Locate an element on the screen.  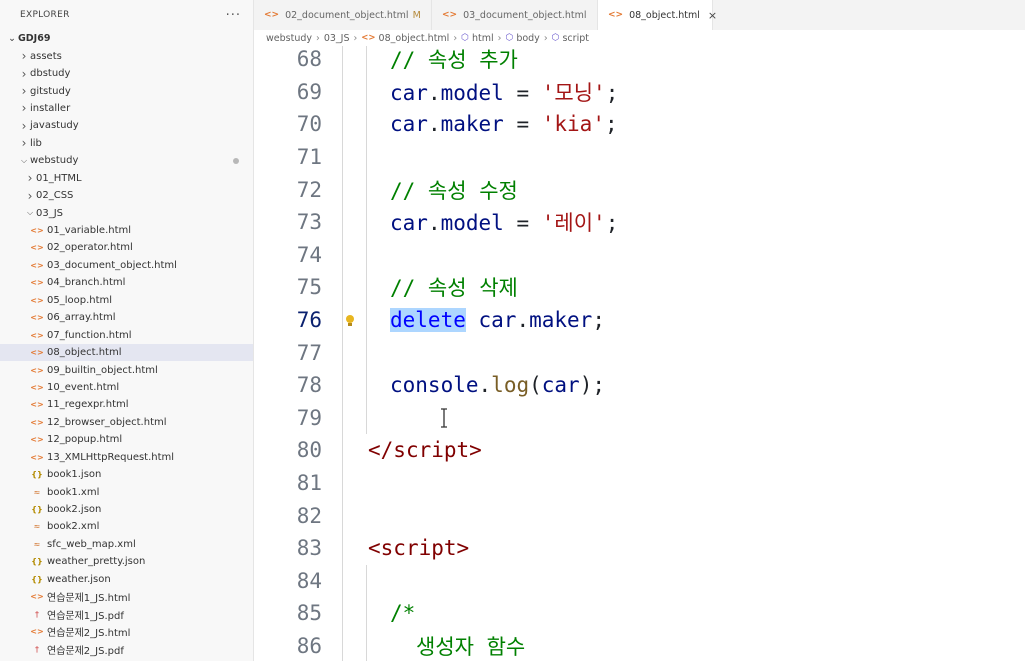
code-content: // 속성 추가 is located at coordinates (454, 60).